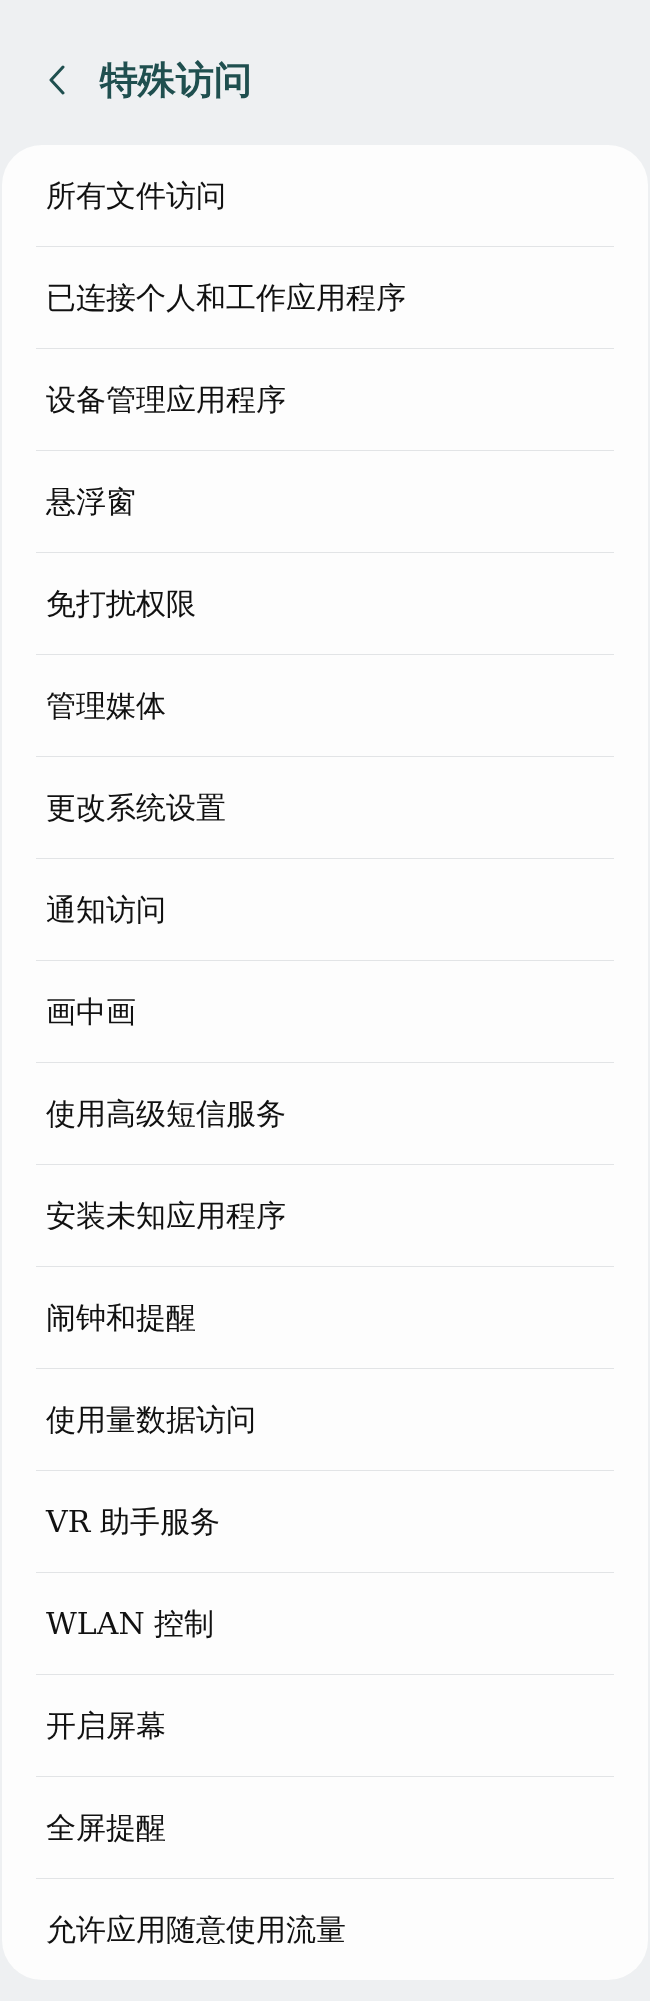 Image resolution: width=650 pixels, height=2001 pixels. I want to click on settings-item: 使用高级短信服务, so click(325, 1113).